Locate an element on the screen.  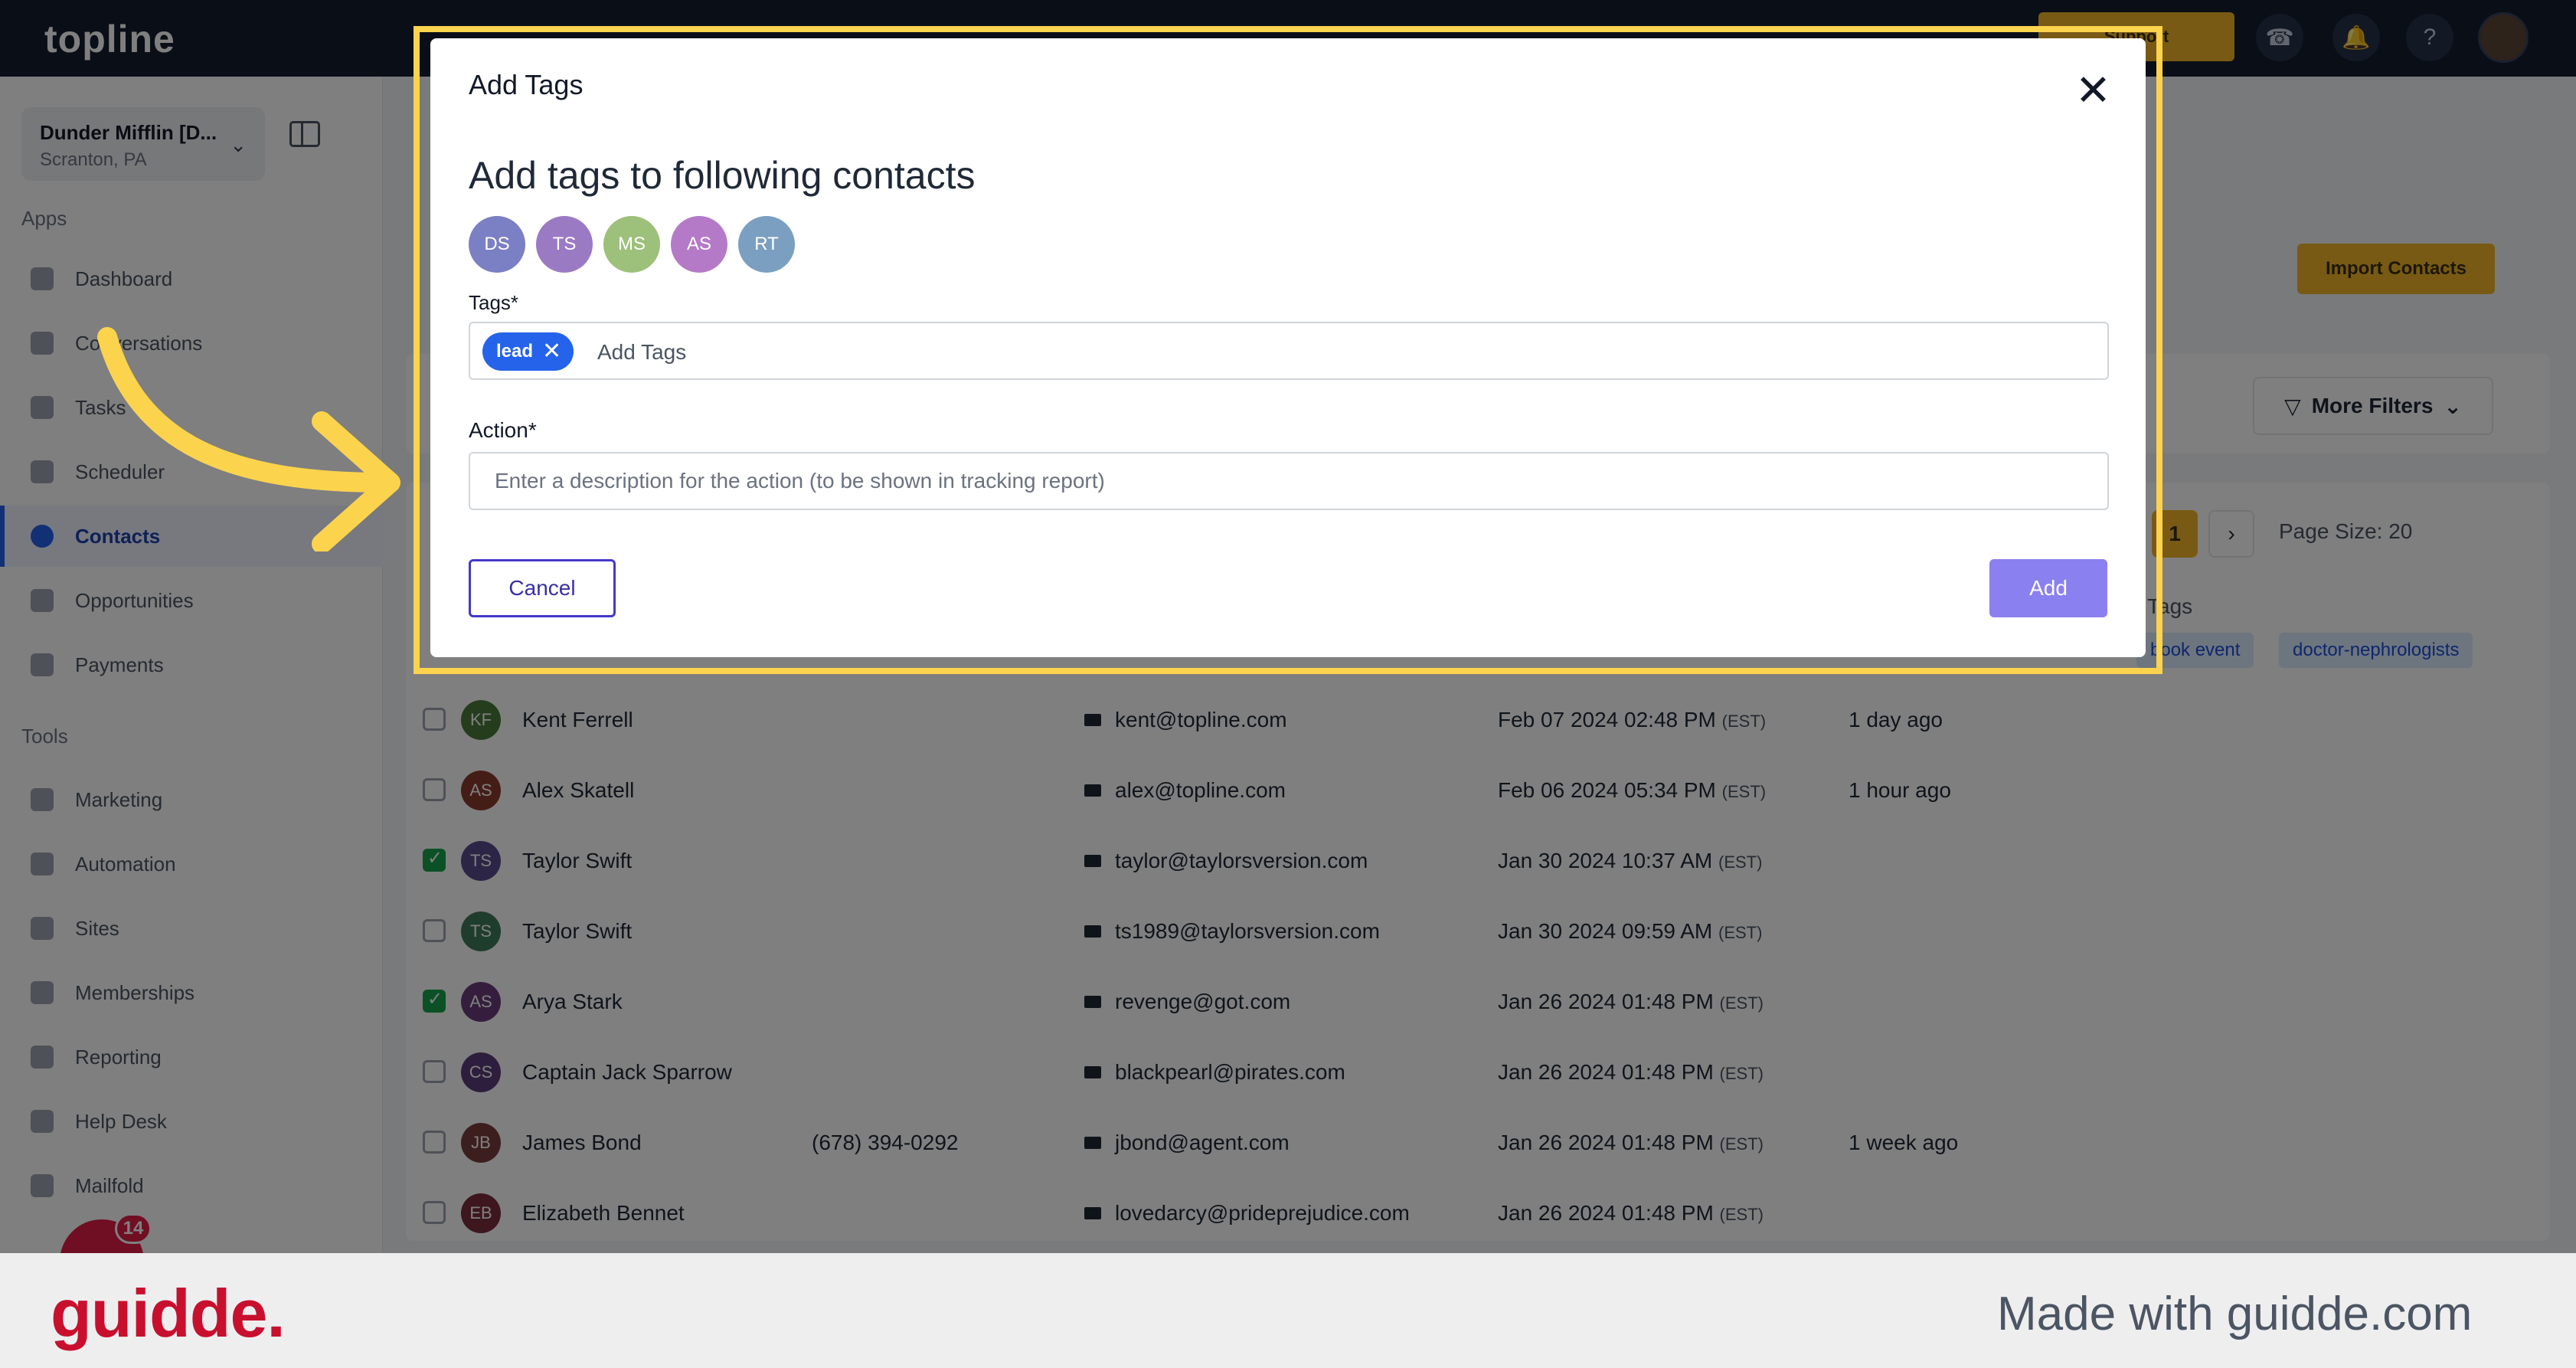
footer: guidde. Made with guidde.com is located at coordinates (1288, 1310).